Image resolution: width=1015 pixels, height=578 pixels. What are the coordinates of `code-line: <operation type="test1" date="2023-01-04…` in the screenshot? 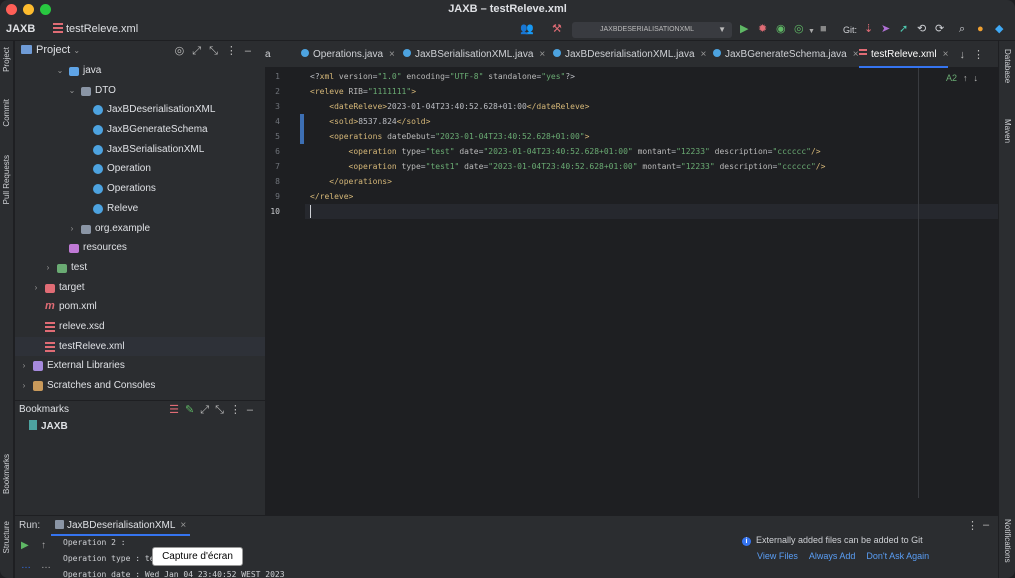 It's located at (568, 166).